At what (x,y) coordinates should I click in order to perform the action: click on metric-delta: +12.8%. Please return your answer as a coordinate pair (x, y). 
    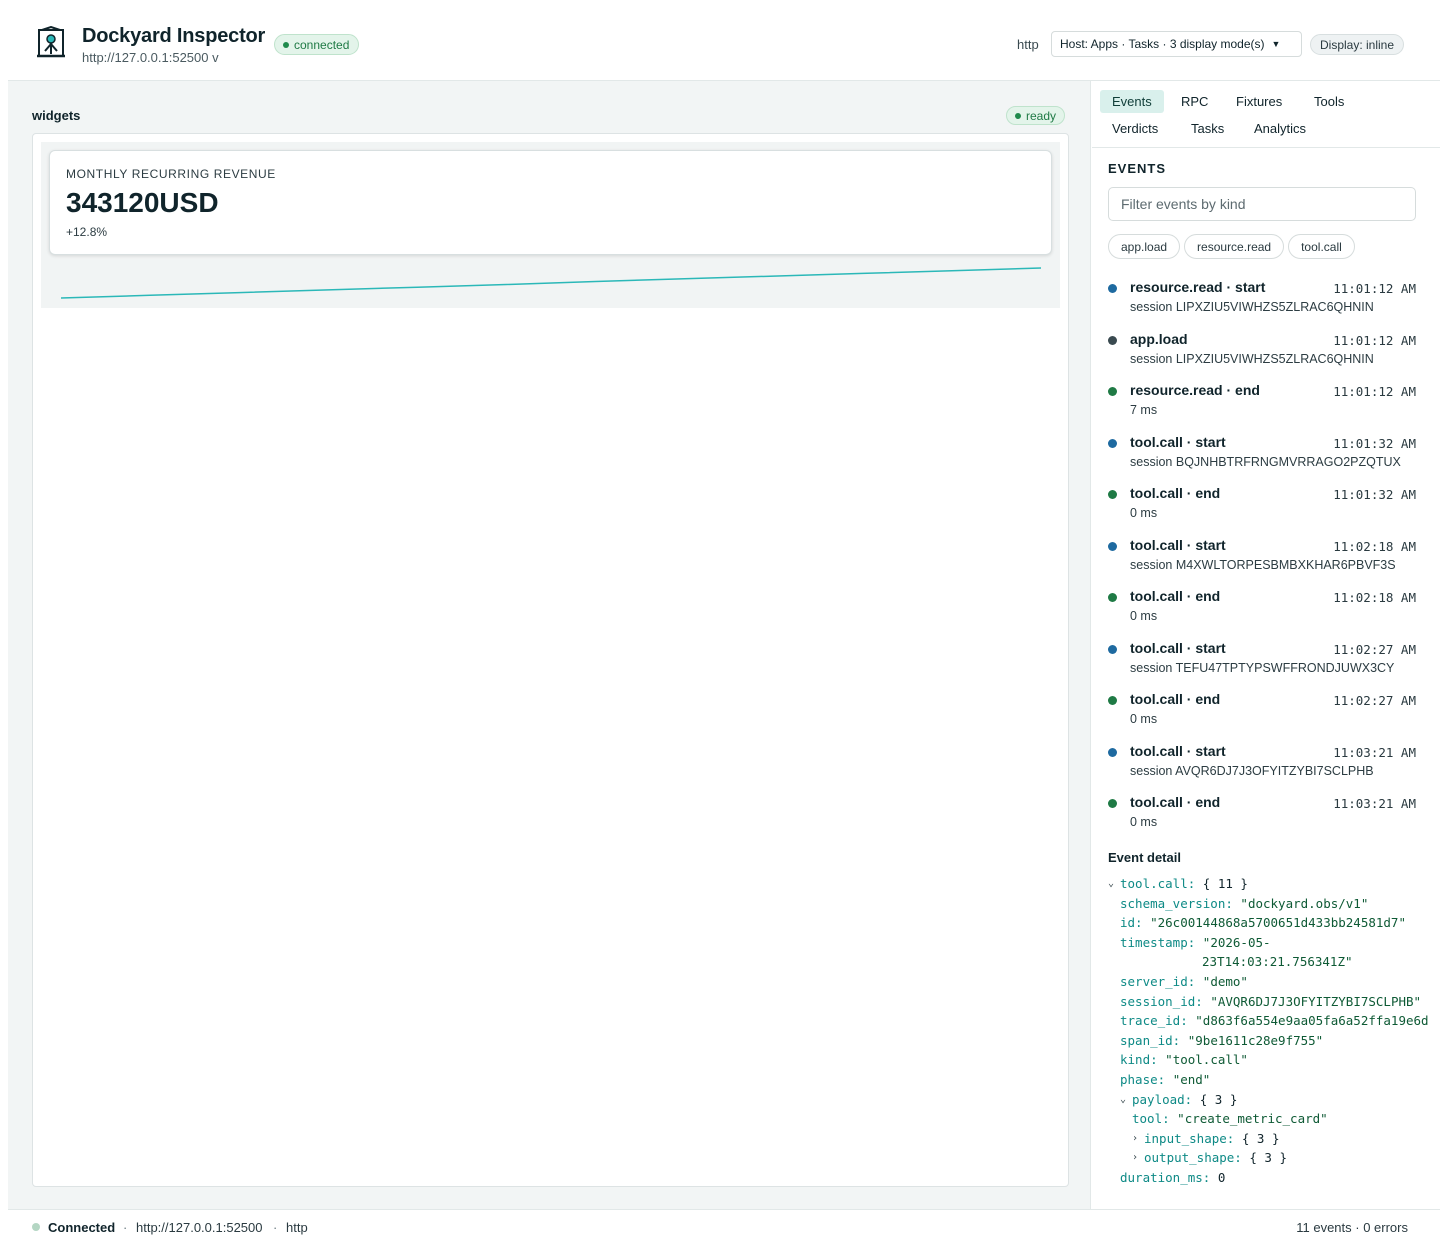
    Looking at the image, I should click on (87, 232).